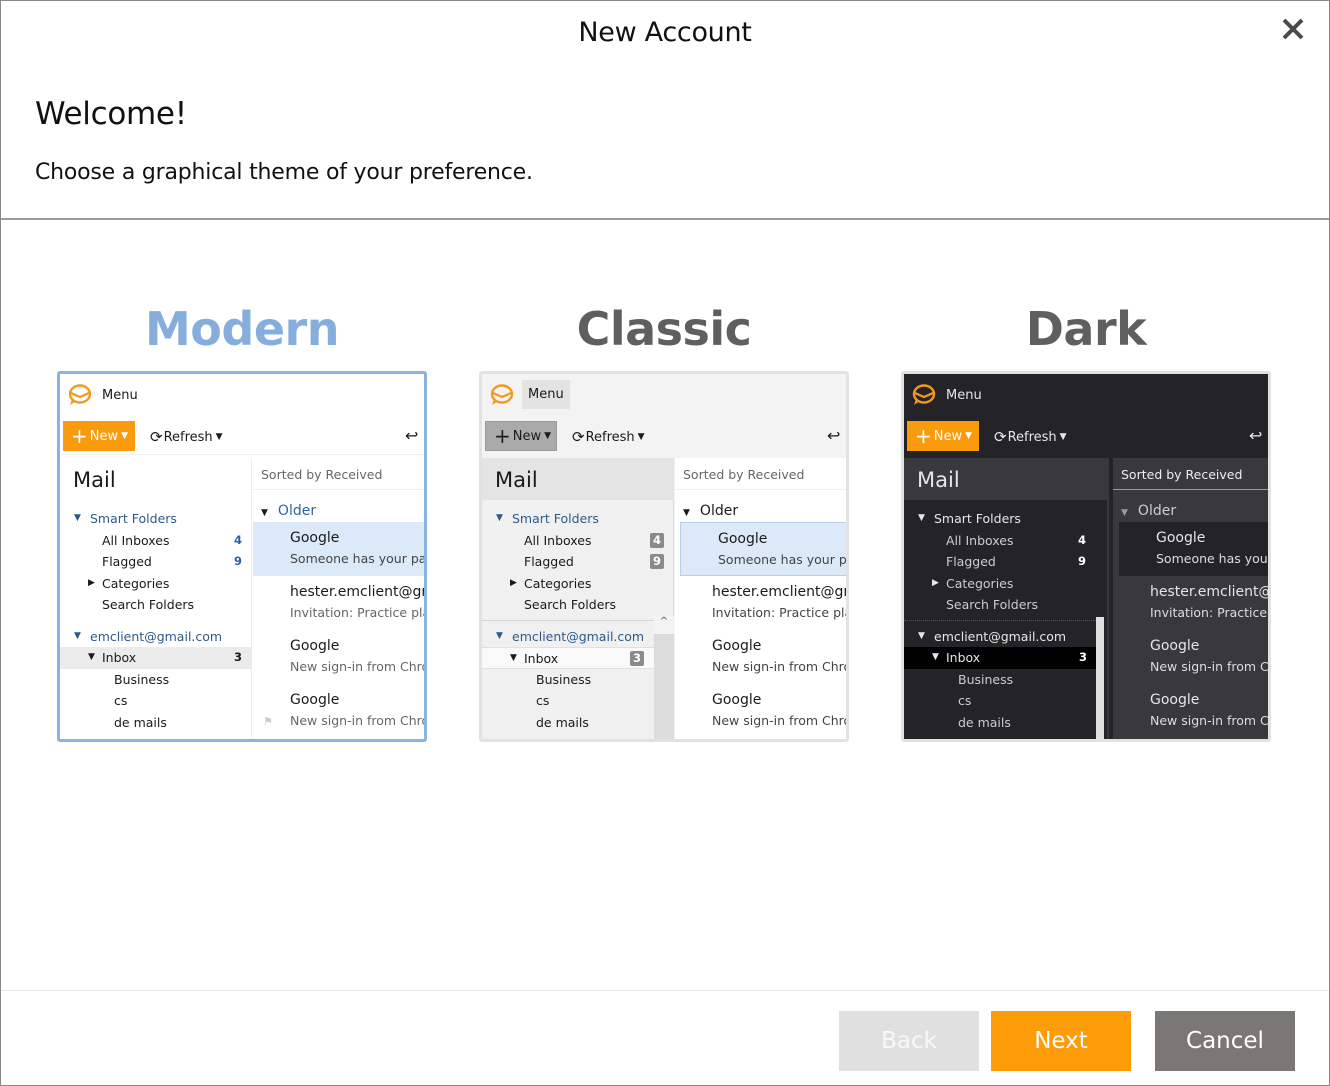 The width and height of the screenshot is (1330, 1086). I want to click on collapsed-triangle-icon: ▶, so click(91, 582).